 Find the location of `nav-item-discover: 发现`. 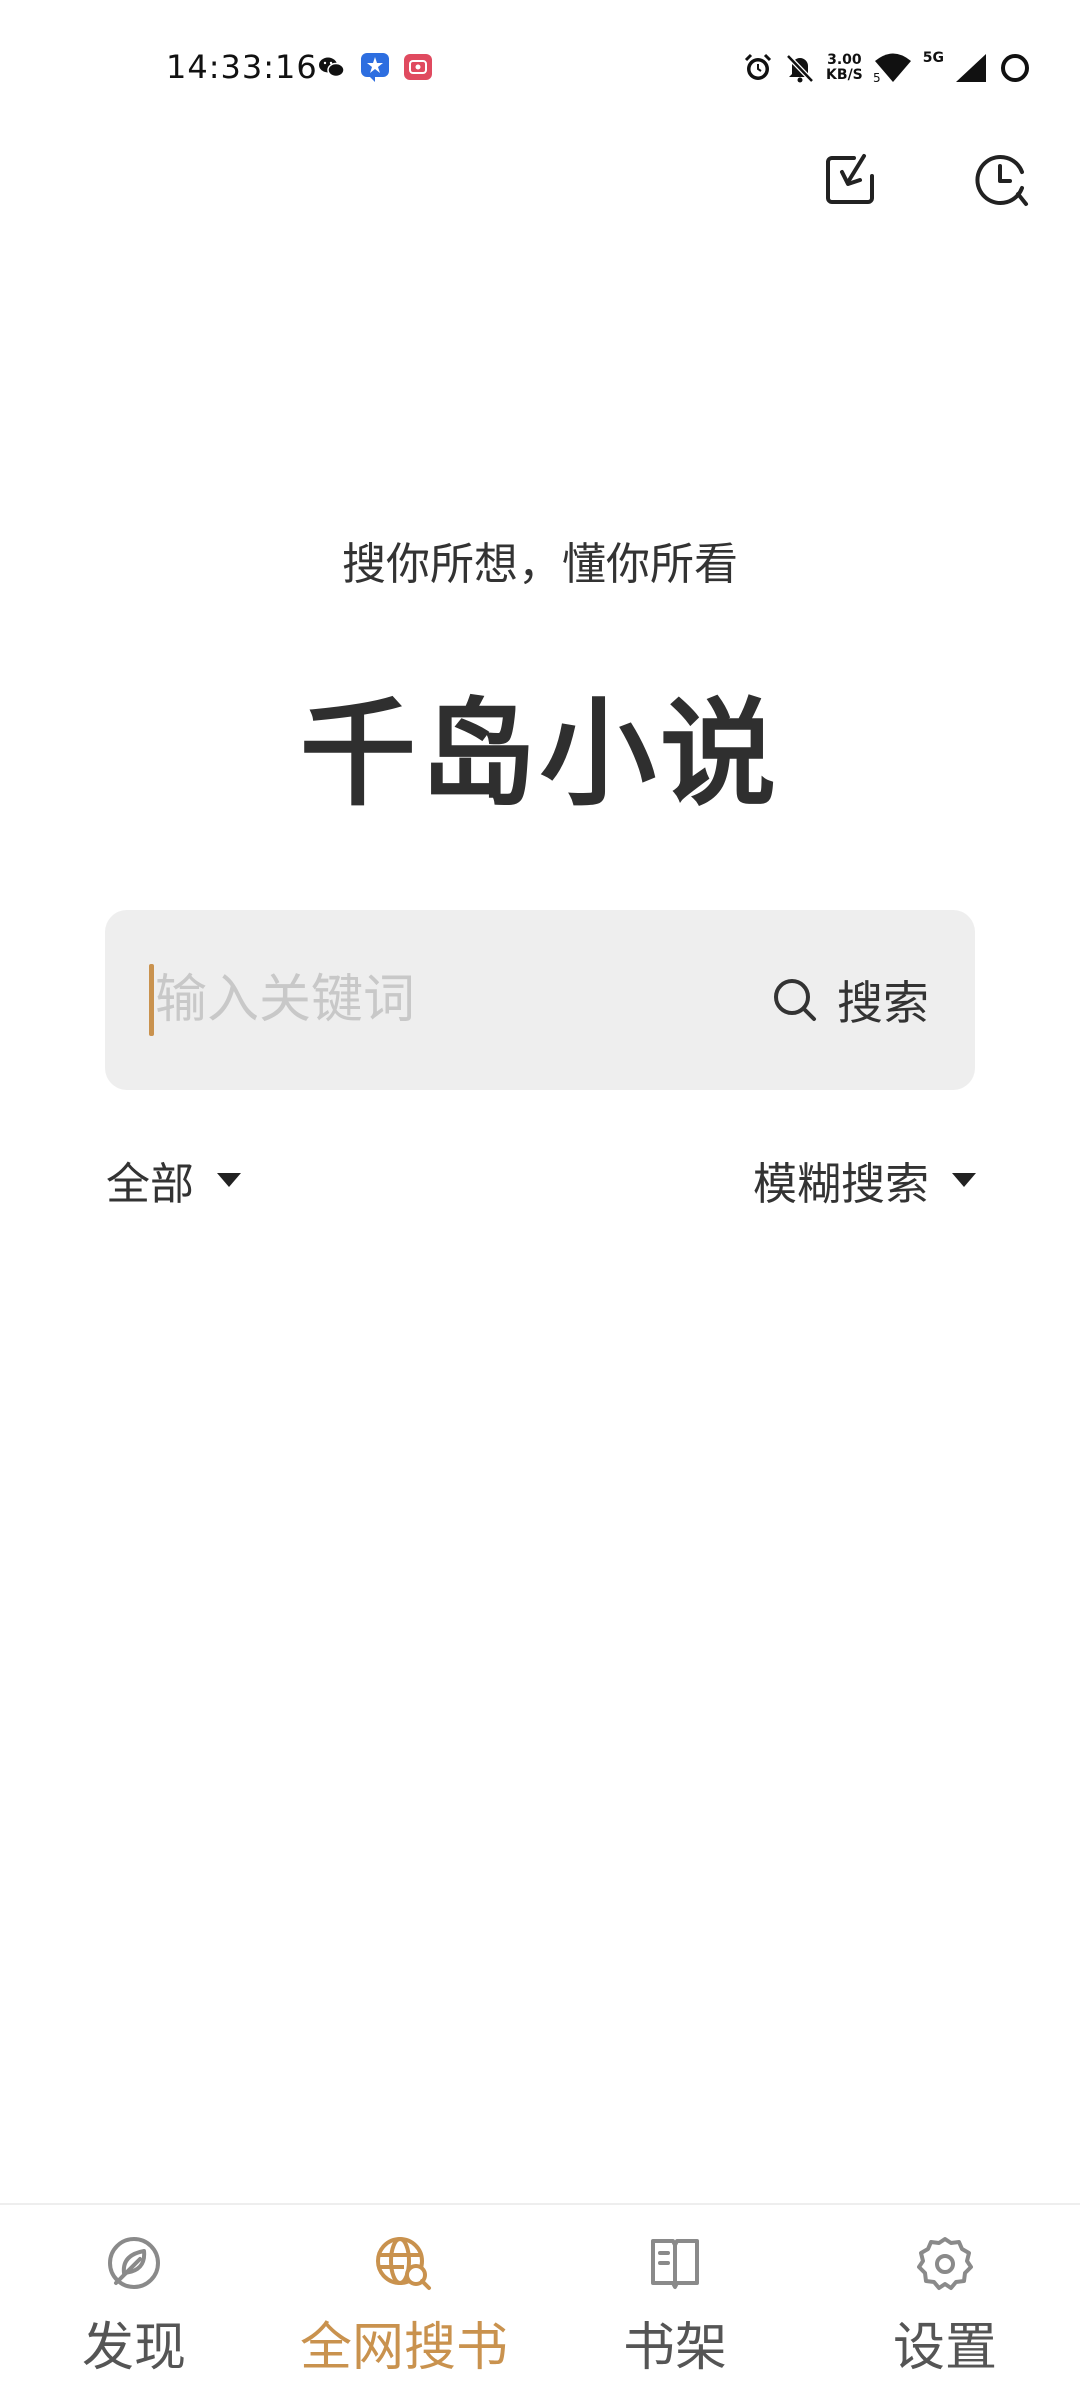

nav-item-discover: 发现 is located at coordinates (134, 2313).